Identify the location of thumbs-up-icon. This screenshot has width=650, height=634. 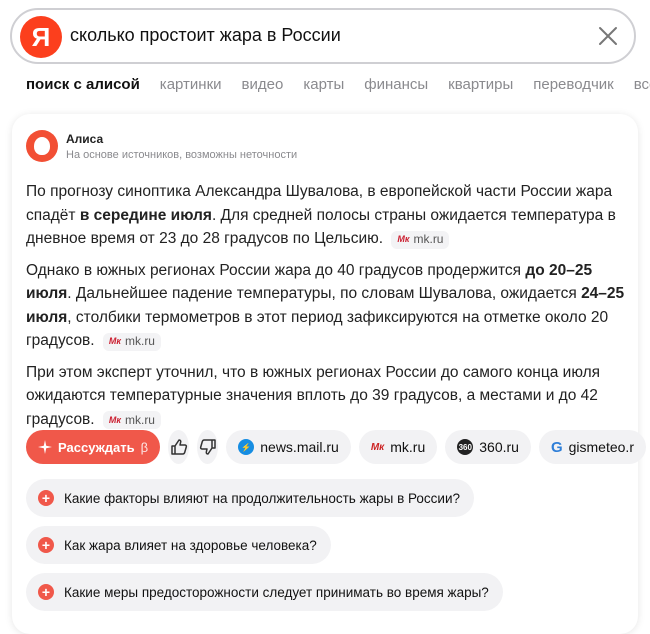
(178, 447).